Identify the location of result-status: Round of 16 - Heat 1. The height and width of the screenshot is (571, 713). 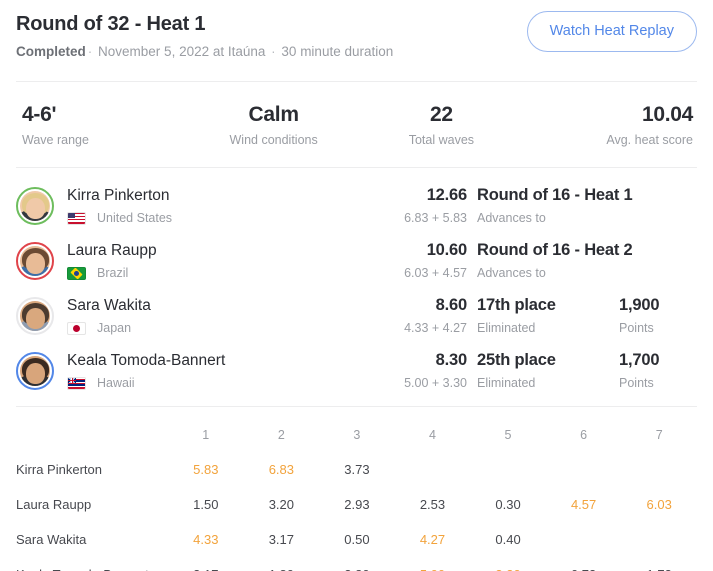
(555, 195).